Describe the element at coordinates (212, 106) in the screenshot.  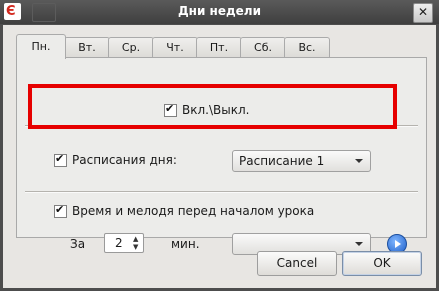
I see `highlight-frame` at that location.